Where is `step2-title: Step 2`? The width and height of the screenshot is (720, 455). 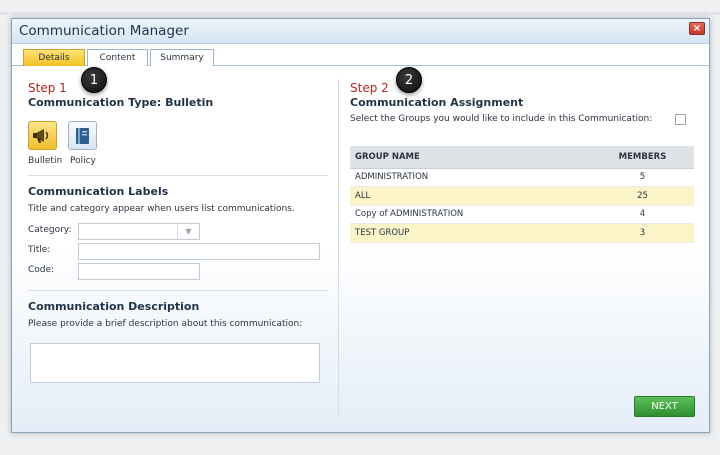
step2-title: Step 2 is located at coordinates (369, 88).